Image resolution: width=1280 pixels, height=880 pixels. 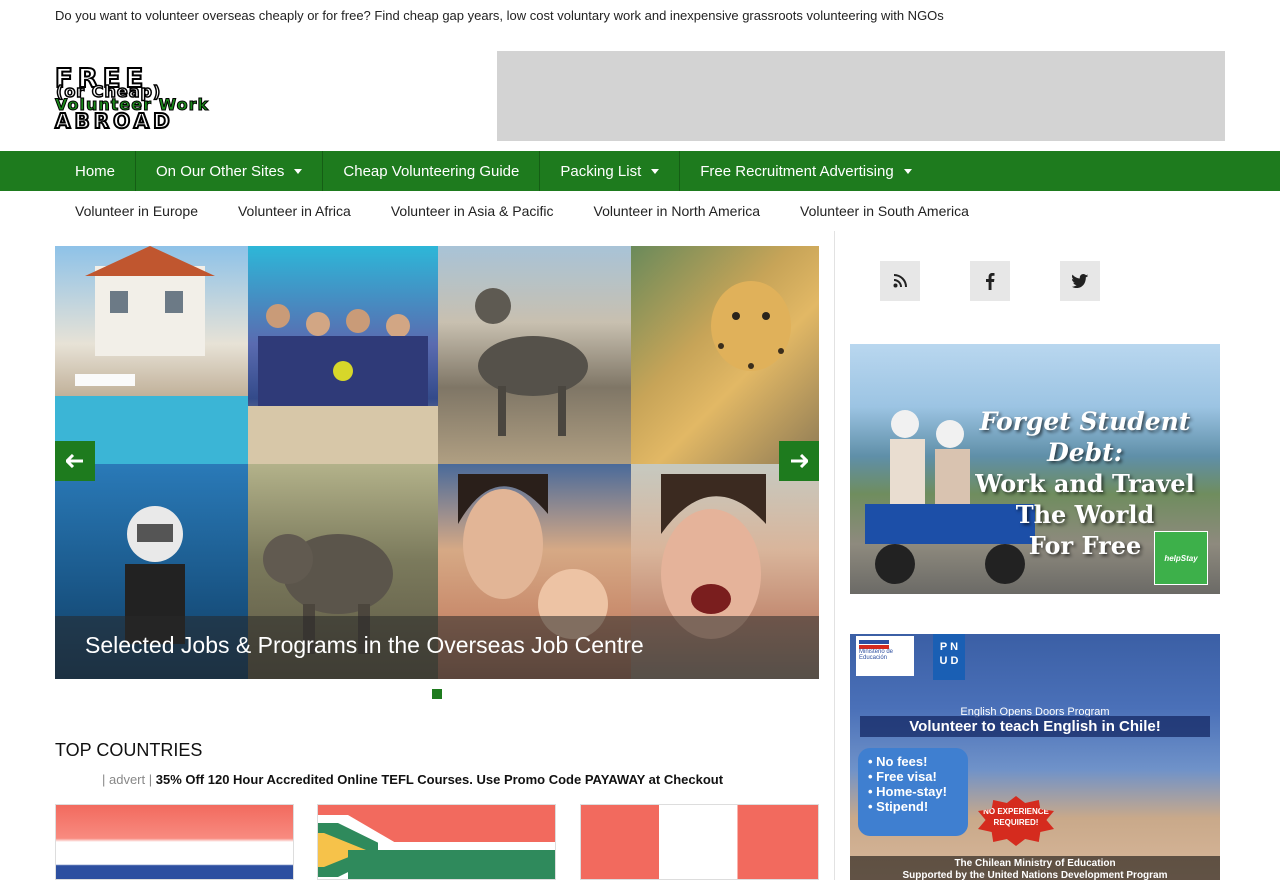 I want to click on slide-photo-dog, so click(x=534, y=355).